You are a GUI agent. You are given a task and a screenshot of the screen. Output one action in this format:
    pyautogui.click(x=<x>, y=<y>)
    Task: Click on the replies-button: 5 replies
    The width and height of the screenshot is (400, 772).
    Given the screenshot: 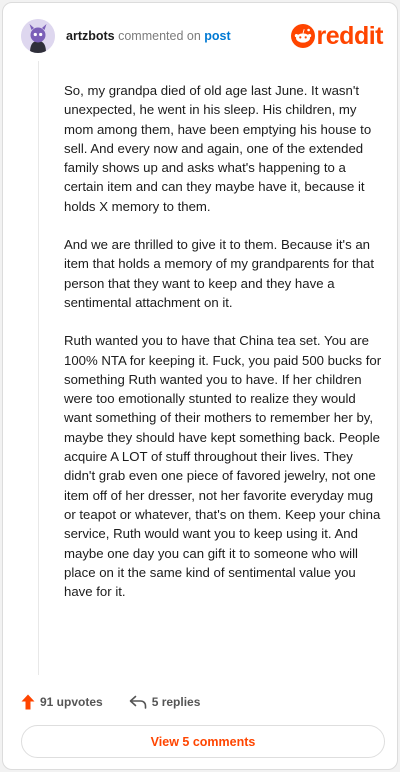 What is the action you would take?
    pyautogui.click(x=165, y=702)
    